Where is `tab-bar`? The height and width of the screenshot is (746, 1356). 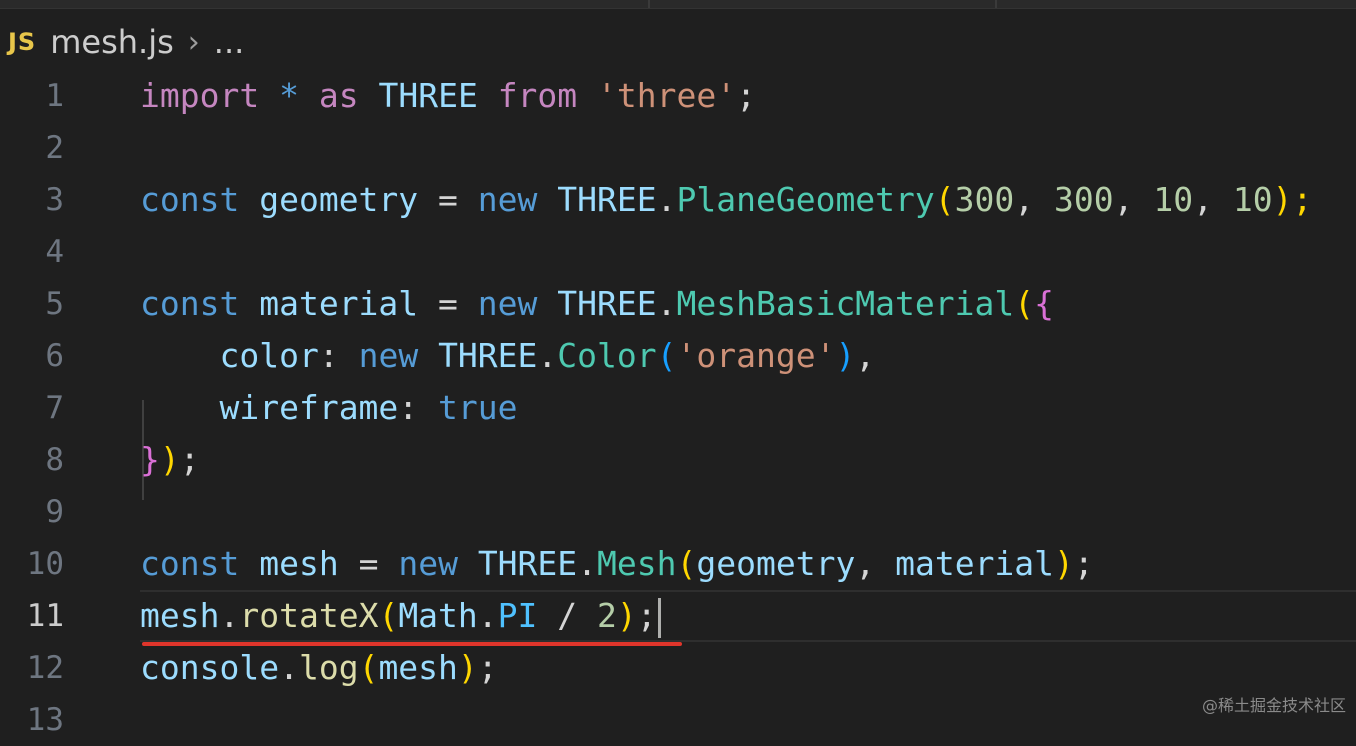
tab-bar is located at coordinates (678, 4).